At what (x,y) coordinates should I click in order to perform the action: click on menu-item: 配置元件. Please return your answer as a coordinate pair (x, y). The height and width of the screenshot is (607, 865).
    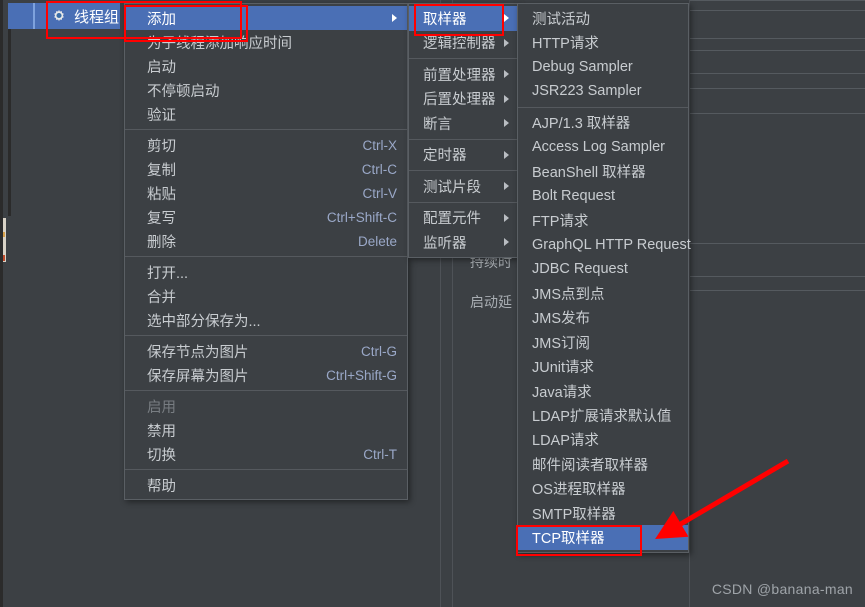
    Looking at the image, I should click on (463, 218).